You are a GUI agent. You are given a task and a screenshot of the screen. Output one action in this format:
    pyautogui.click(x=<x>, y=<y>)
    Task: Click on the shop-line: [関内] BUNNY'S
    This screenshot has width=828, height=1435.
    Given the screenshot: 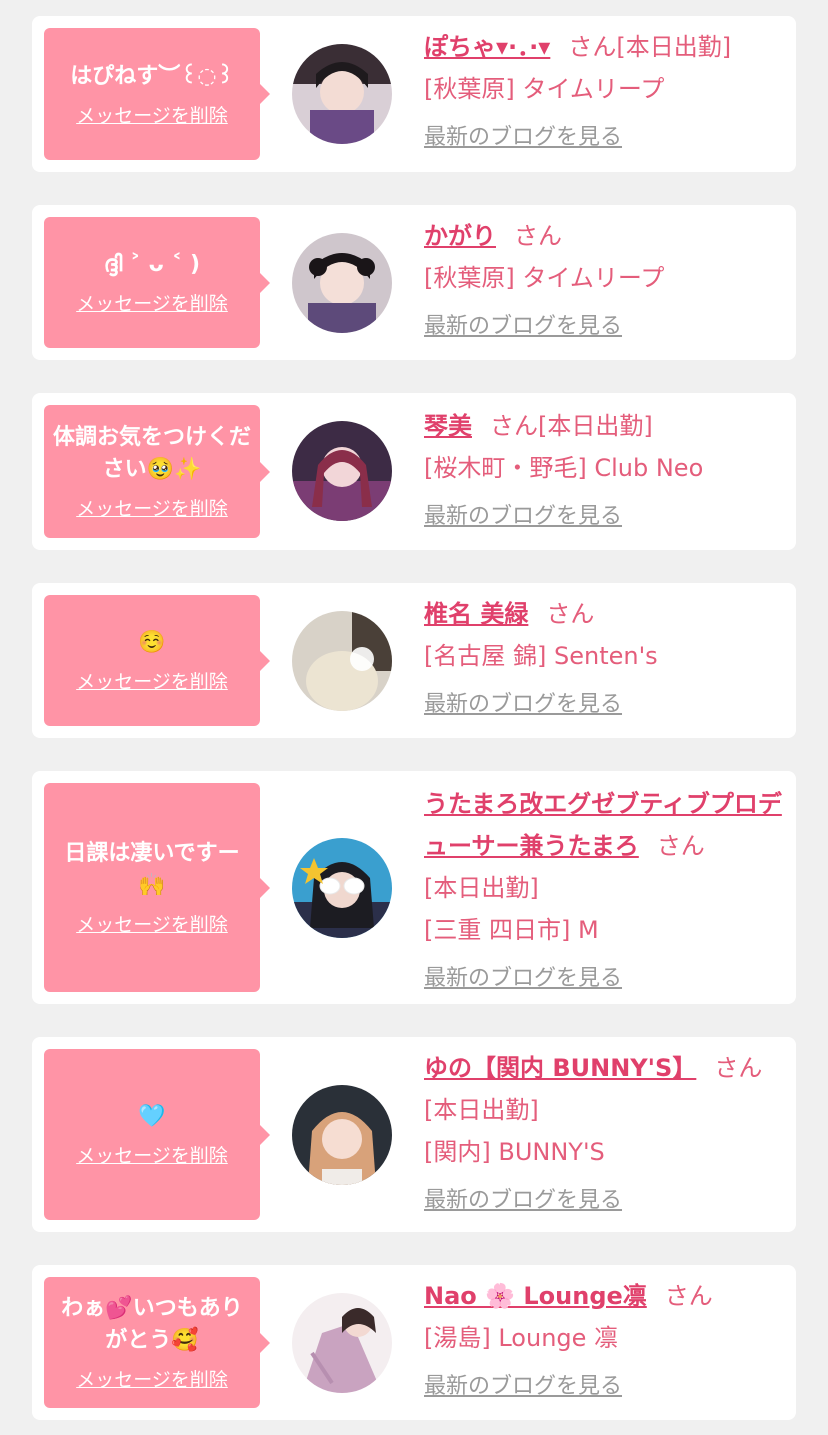 What is the action you would take?
    pyautogui.click(x=514, y=1152)
    